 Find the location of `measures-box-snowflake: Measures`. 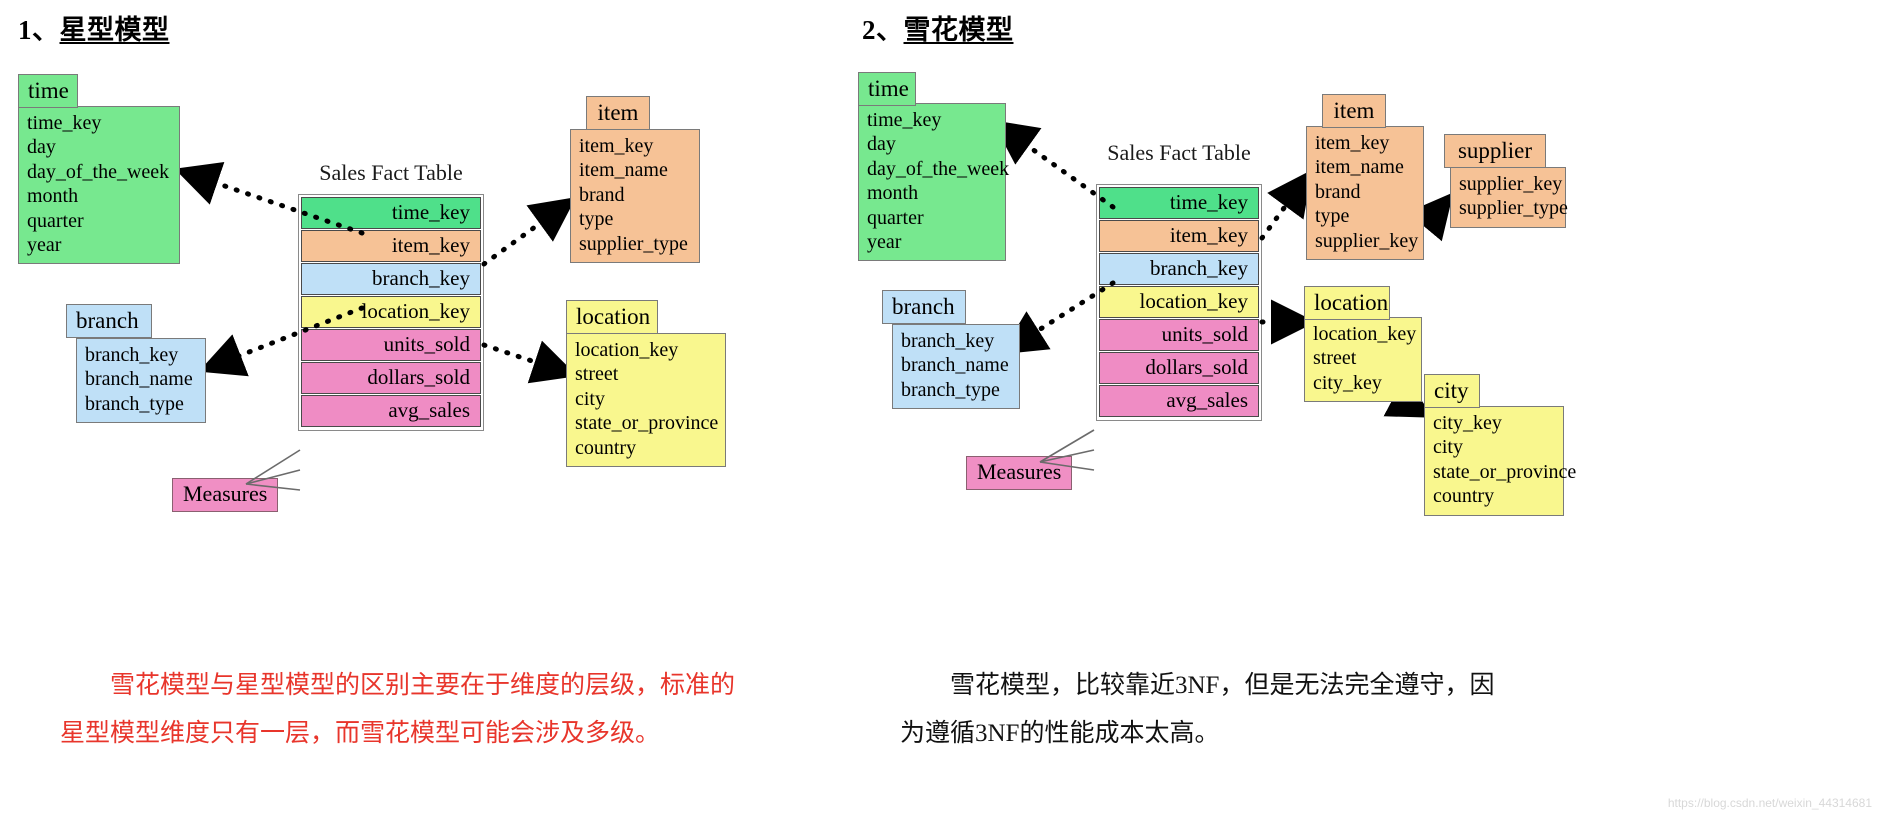

measures-box-snowflake: Measures is located at coordinates (1019, 473).